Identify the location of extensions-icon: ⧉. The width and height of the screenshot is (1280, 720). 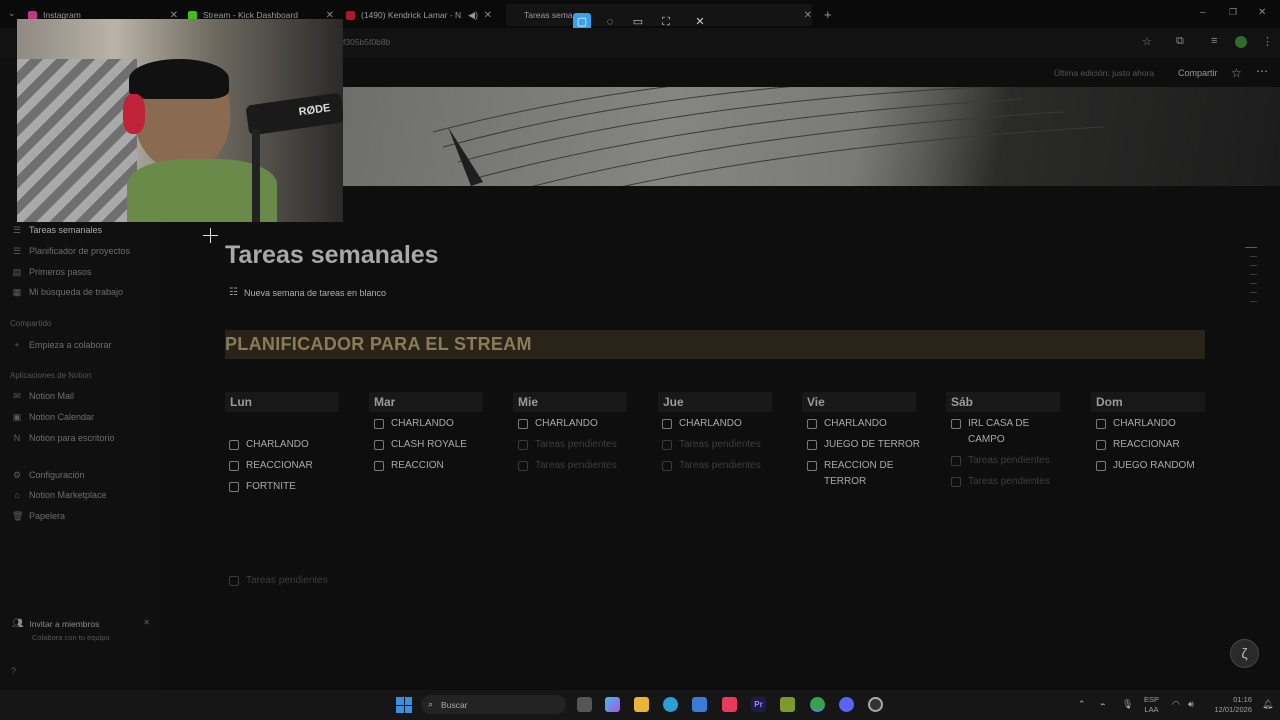
(1180, 41).